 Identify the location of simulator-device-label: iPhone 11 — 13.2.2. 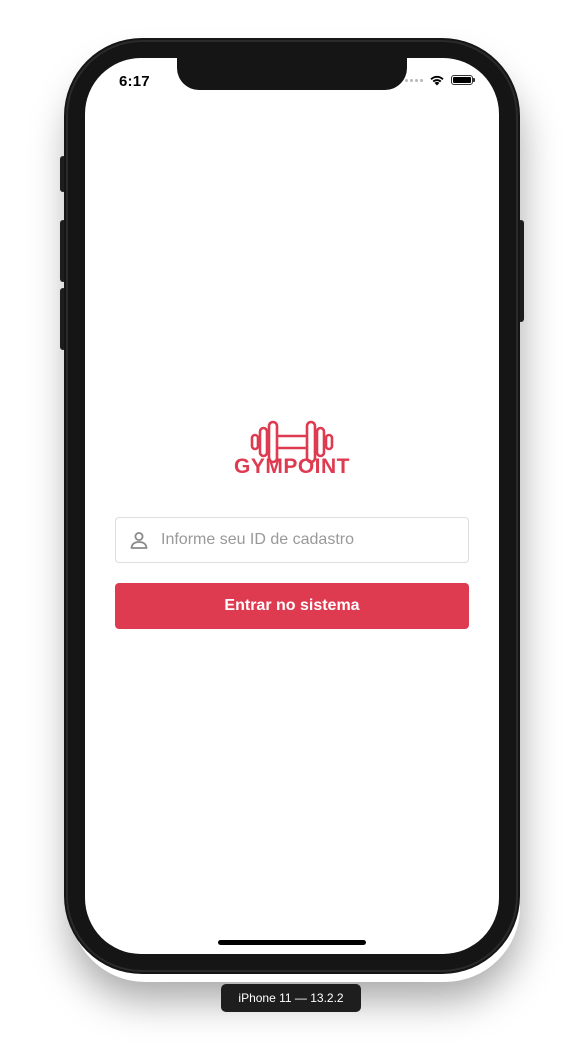
(291, 998).